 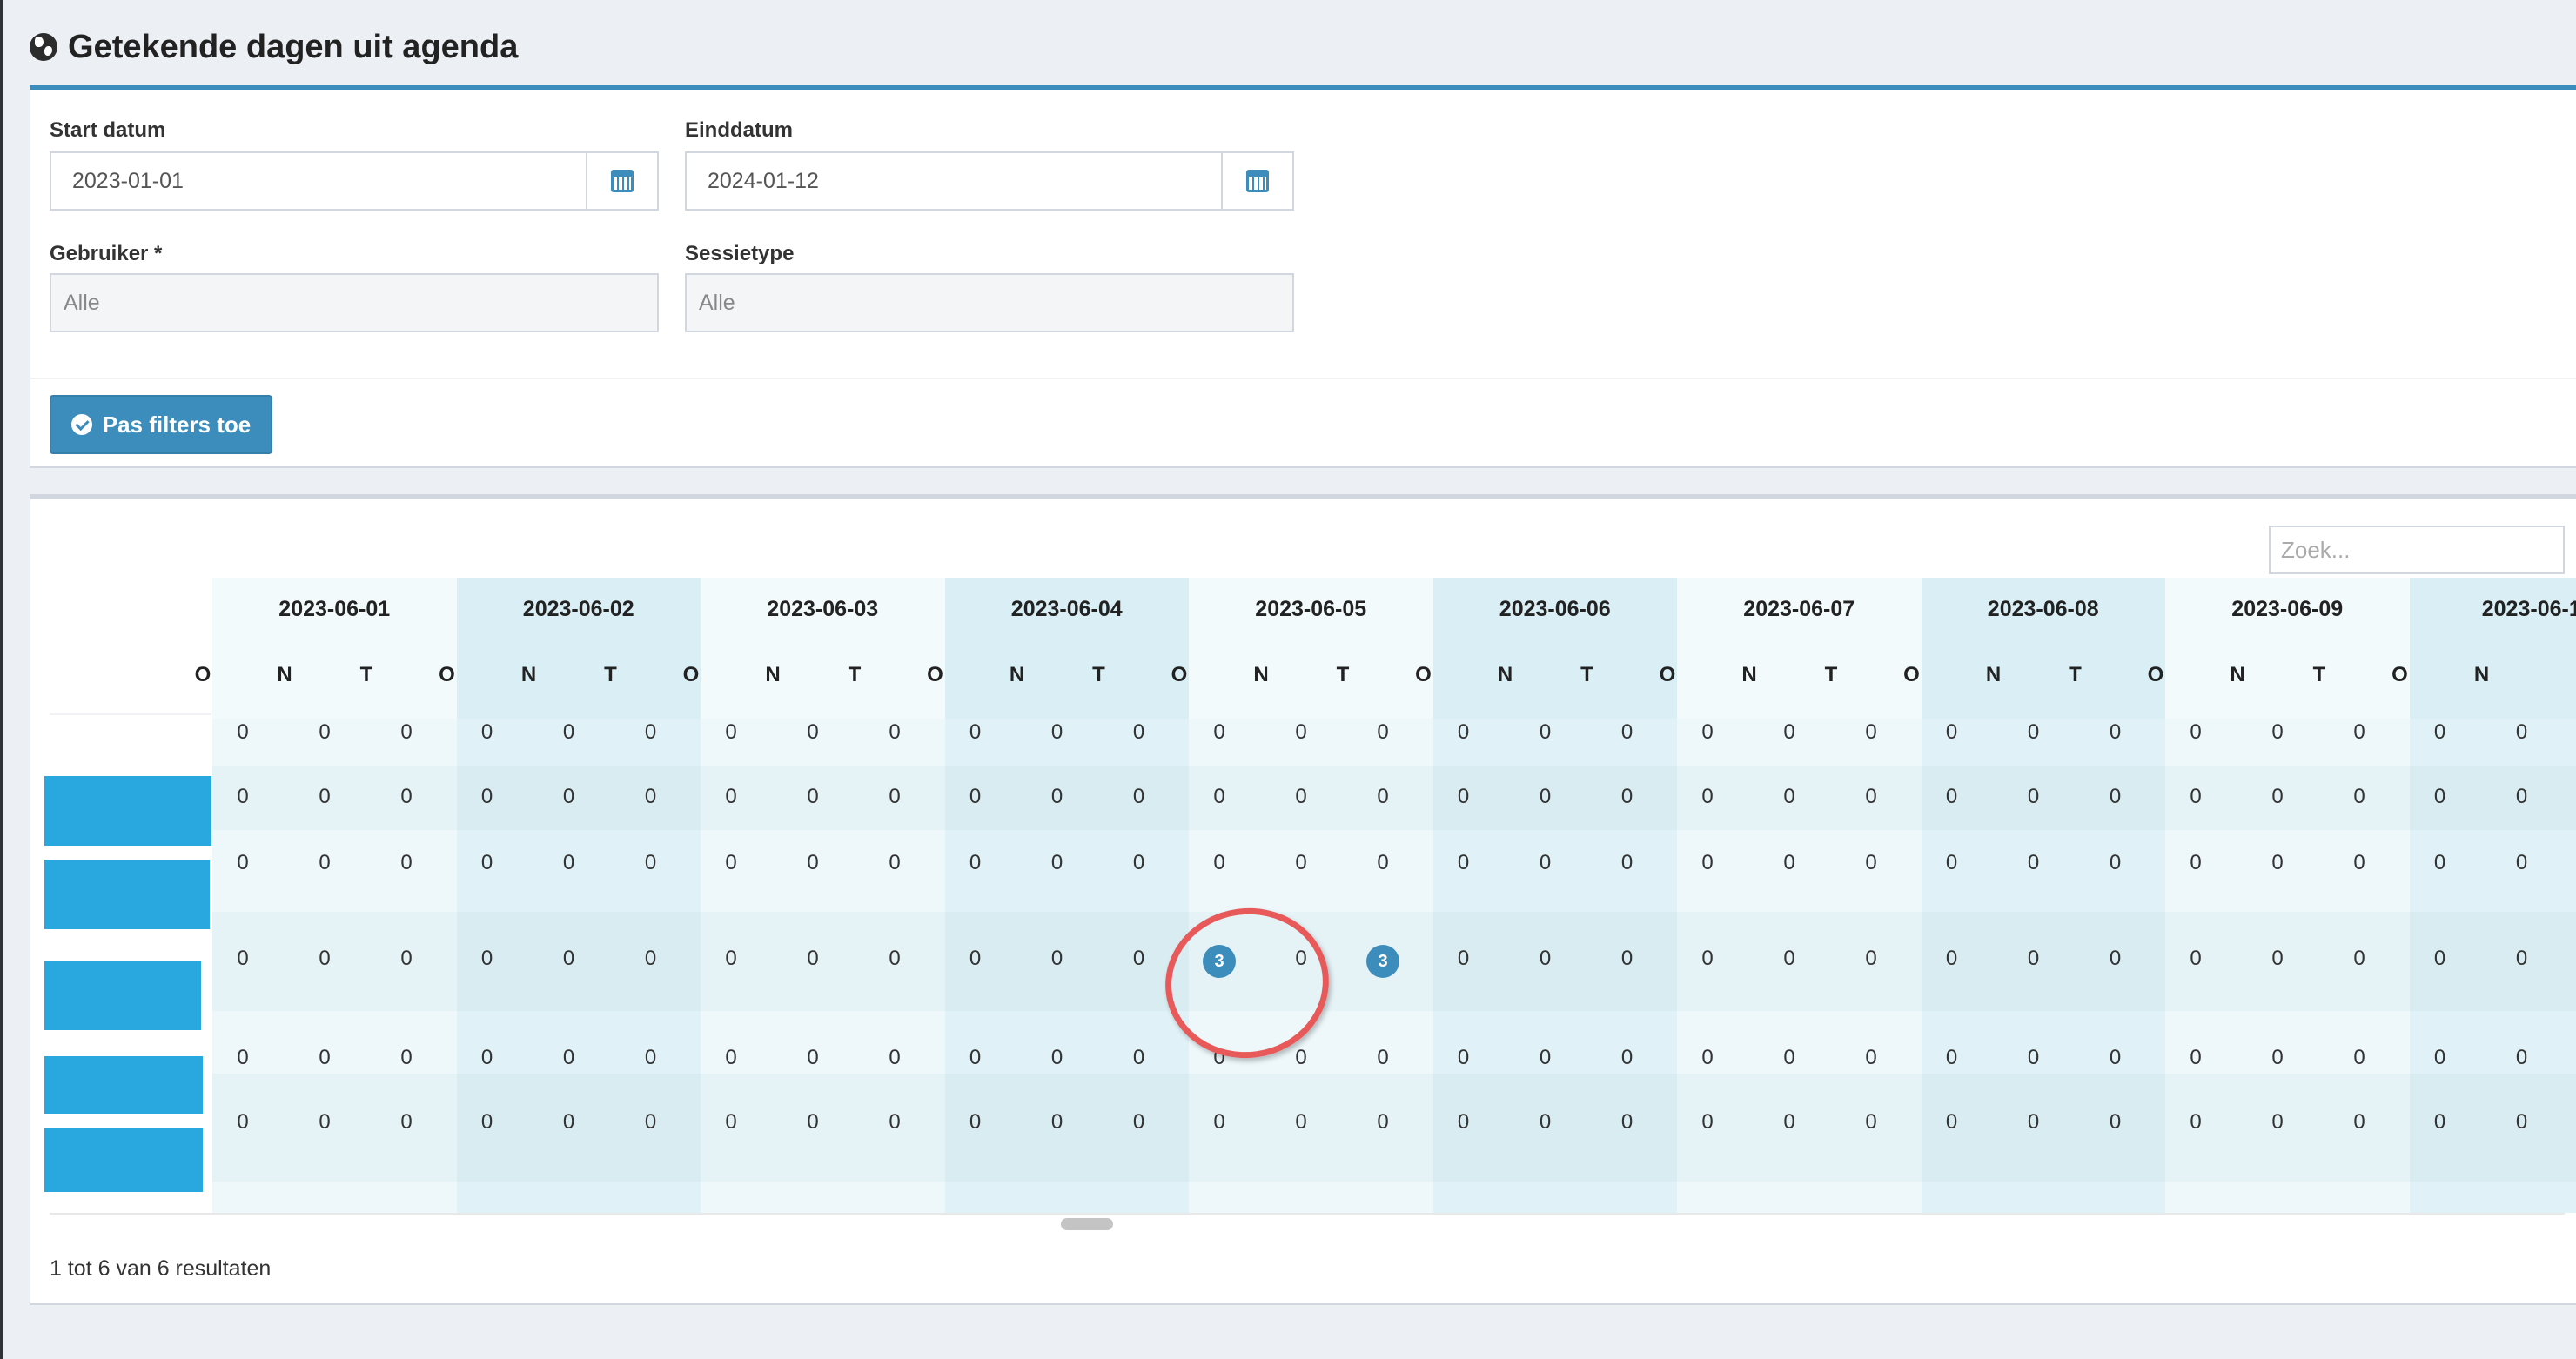 I want to click on page-title: Getekende dagen uit agenda, so click(x=274, y=47).